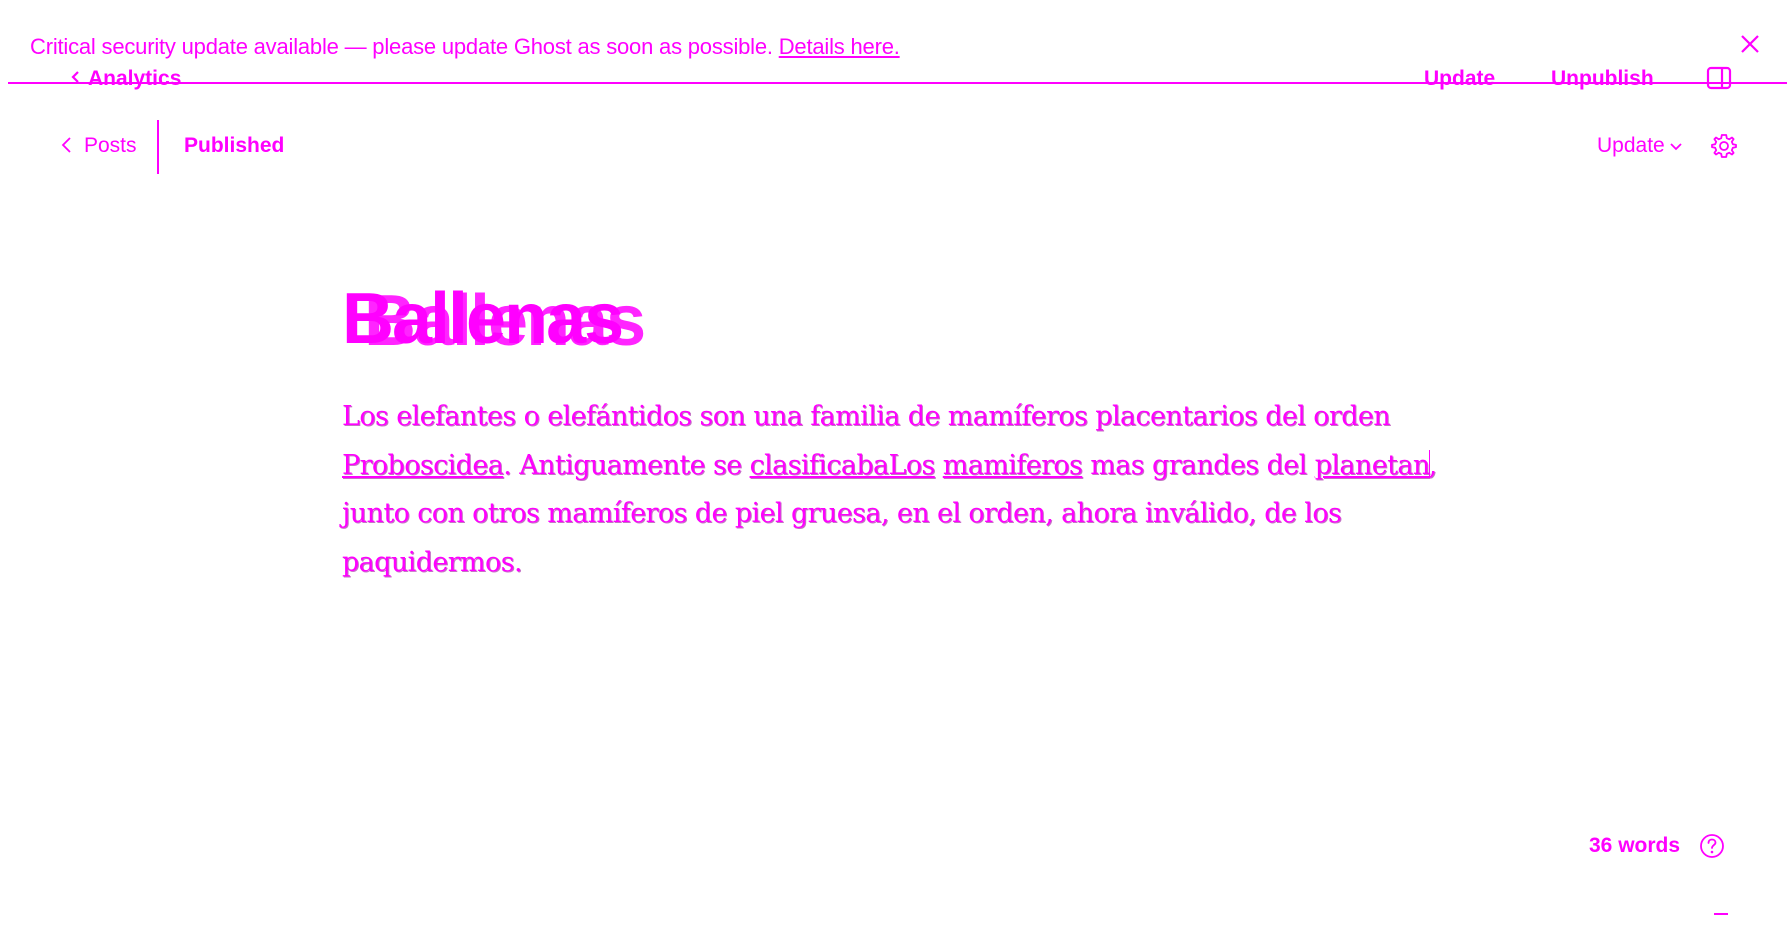 This screenshot has width=1787, height=928. I want to click on gear-icon, so click(1724, 146).